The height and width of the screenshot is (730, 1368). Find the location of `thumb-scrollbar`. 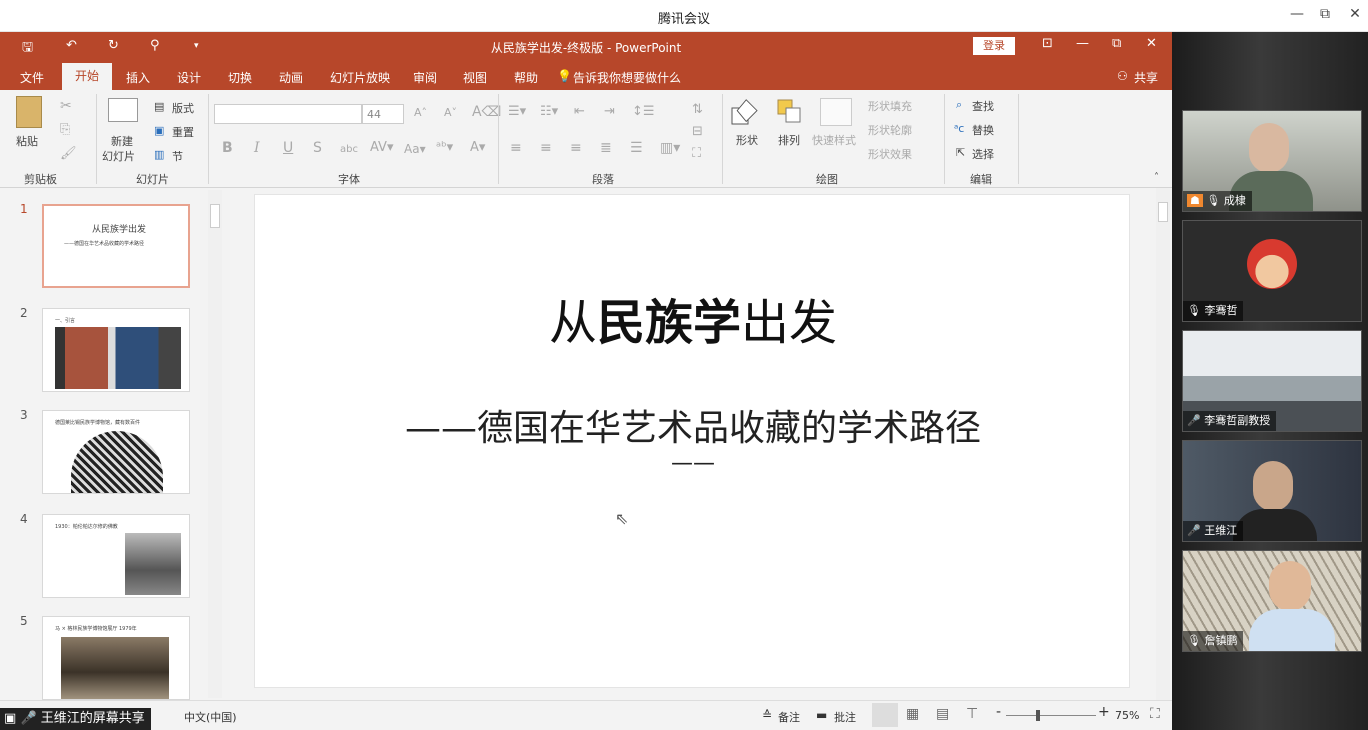

thumb-scrollbar is located at coordinates (215, 444).